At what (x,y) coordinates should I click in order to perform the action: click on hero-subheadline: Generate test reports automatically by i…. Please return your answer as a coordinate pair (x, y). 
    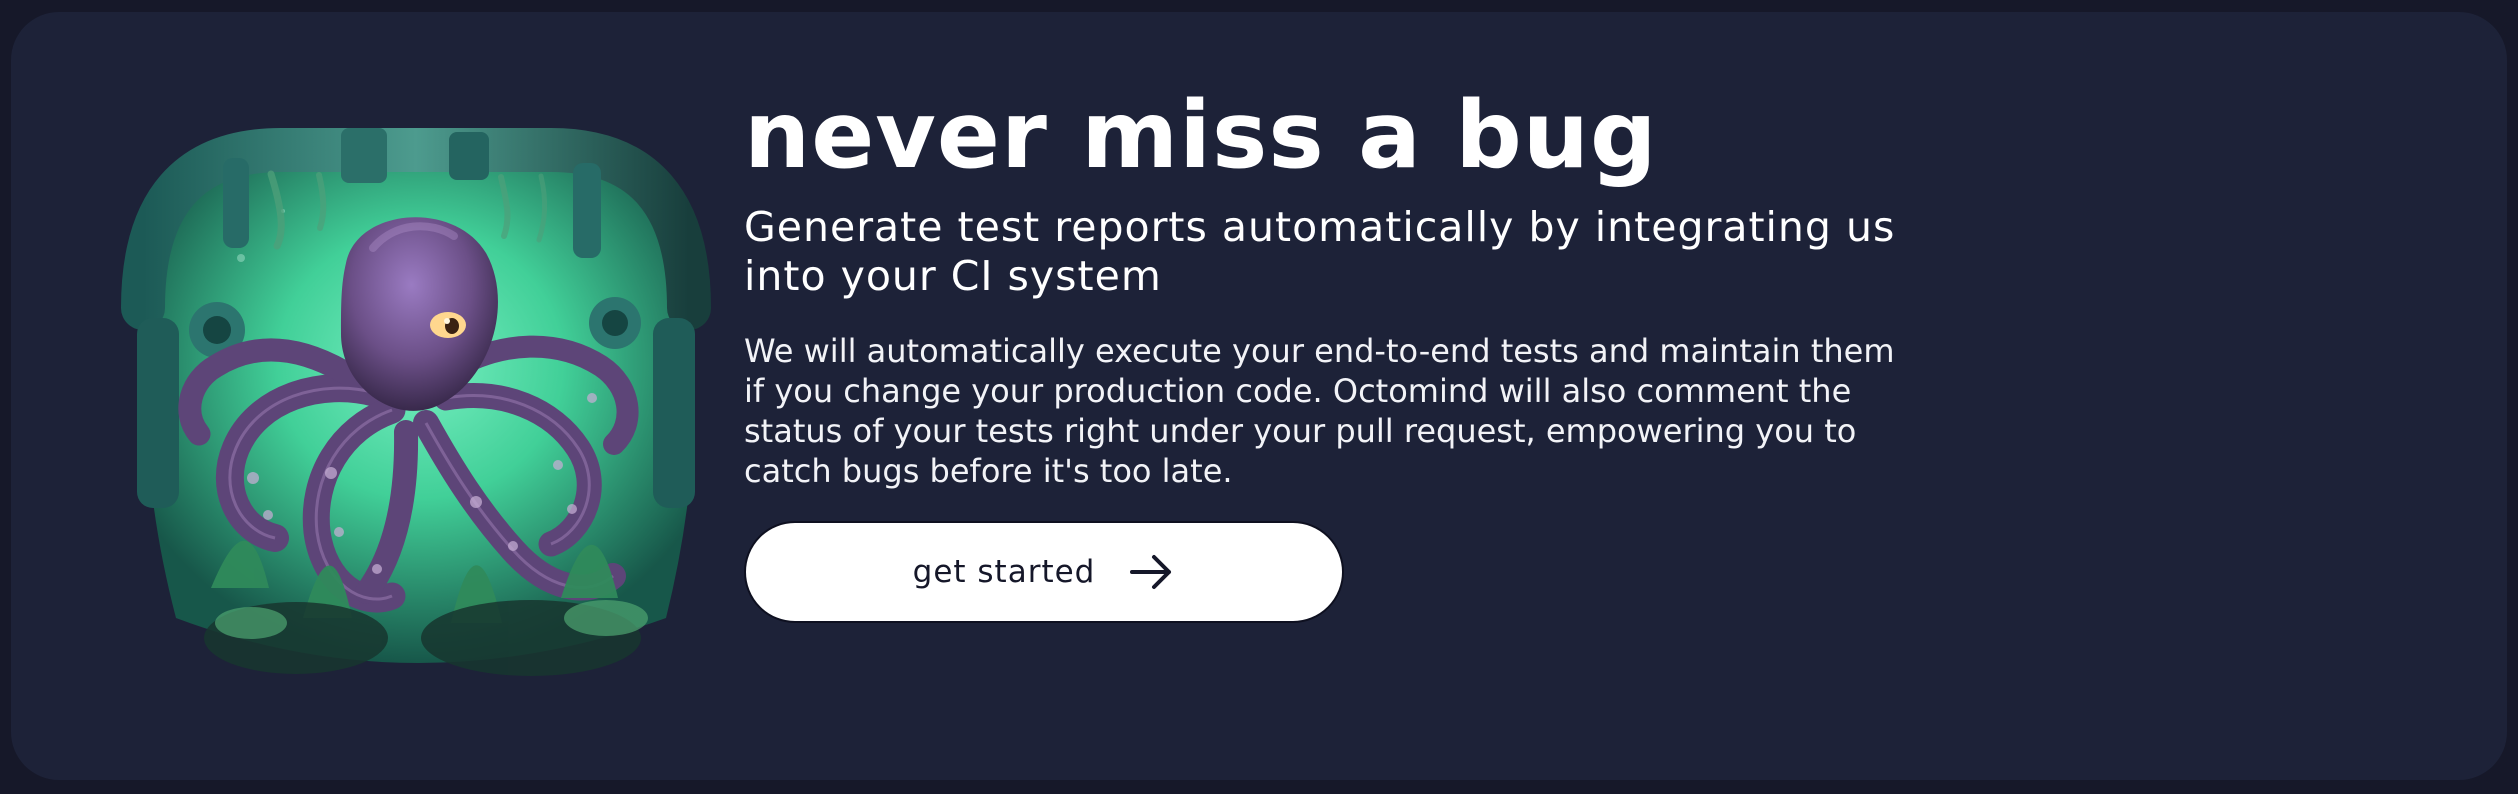
    Looking at the image, I should click on (1320, 251).